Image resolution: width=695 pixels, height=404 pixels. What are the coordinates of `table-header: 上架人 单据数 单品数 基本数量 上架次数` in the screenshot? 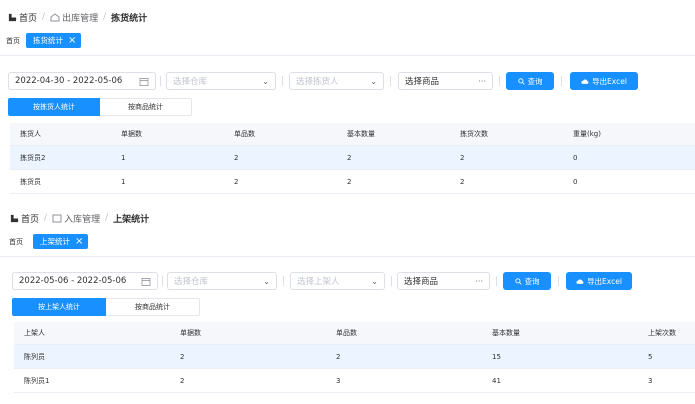 It's located at (354, 333).